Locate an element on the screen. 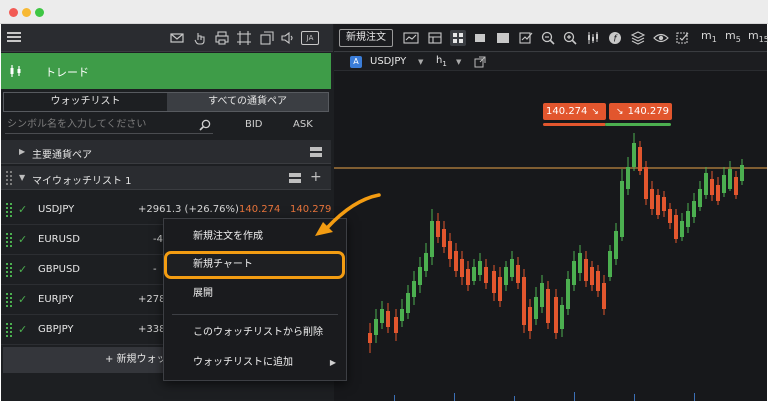 The image size is (768, 401). zoom-window-button is located at coordinates (39, 12).